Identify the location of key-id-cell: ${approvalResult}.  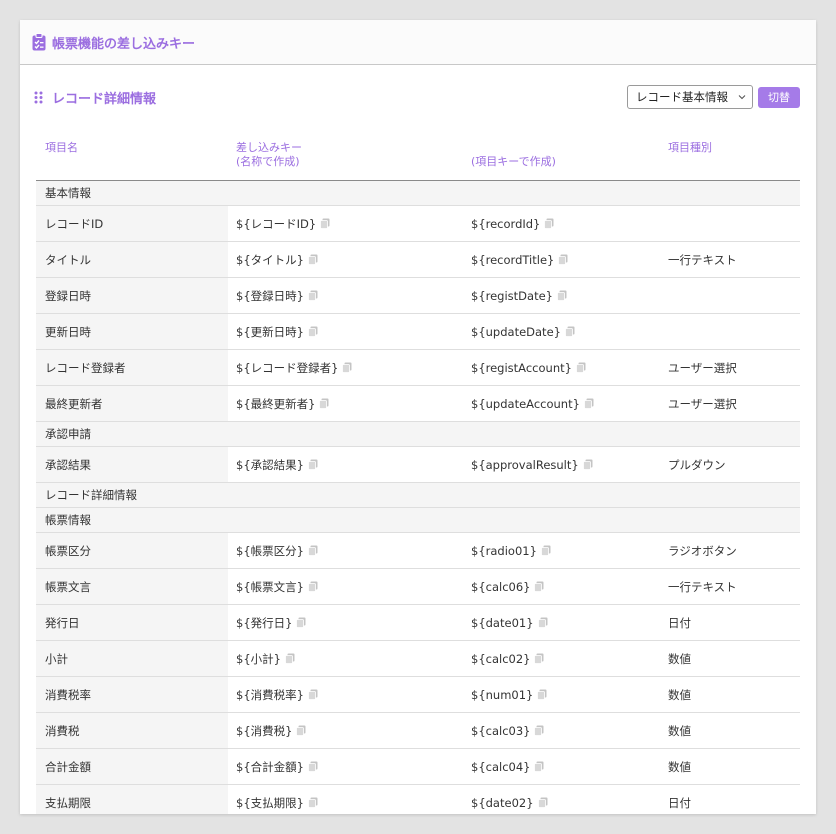
(532, 464).